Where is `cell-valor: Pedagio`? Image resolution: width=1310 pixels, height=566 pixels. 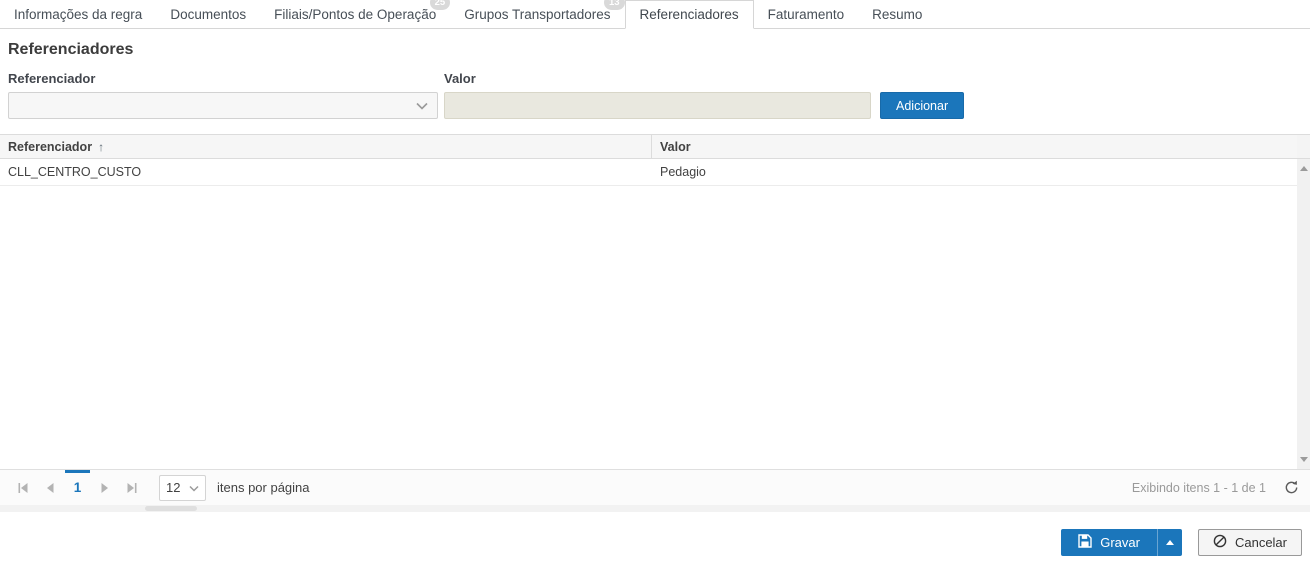 cell-valor: Pedagio is located at coordinates (683, 172).